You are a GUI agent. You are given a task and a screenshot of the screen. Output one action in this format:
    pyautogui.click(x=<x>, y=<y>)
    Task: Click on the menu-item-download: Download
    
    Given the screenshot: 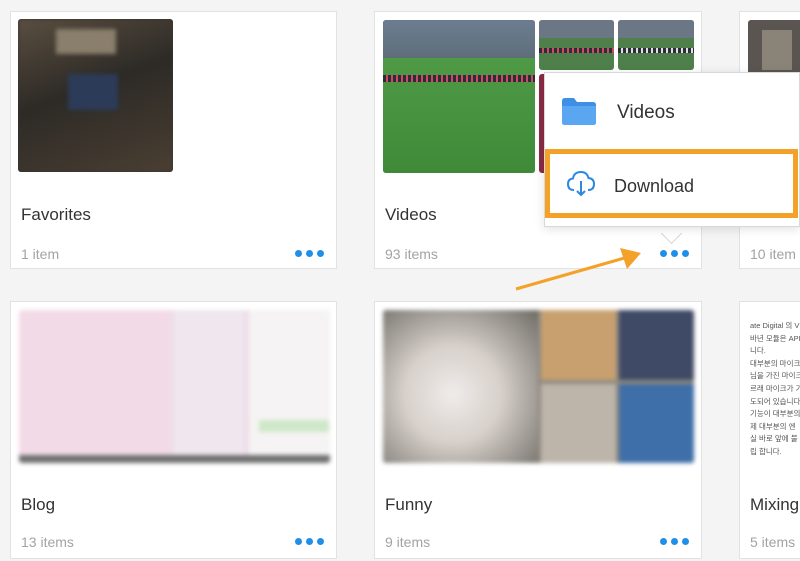 What is the action you would take?
    pyautogui.click(x=672, y=186)
    